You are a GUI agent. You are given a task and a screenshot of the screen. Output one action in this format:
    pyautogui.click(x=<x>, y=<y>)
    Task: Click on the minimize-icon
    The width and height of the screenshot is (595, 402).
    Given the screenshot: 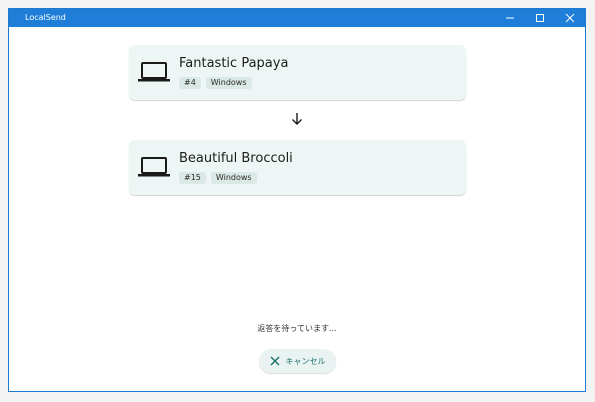 What is the action you would take?
    pyautogui.click(x=510, y=18)
    